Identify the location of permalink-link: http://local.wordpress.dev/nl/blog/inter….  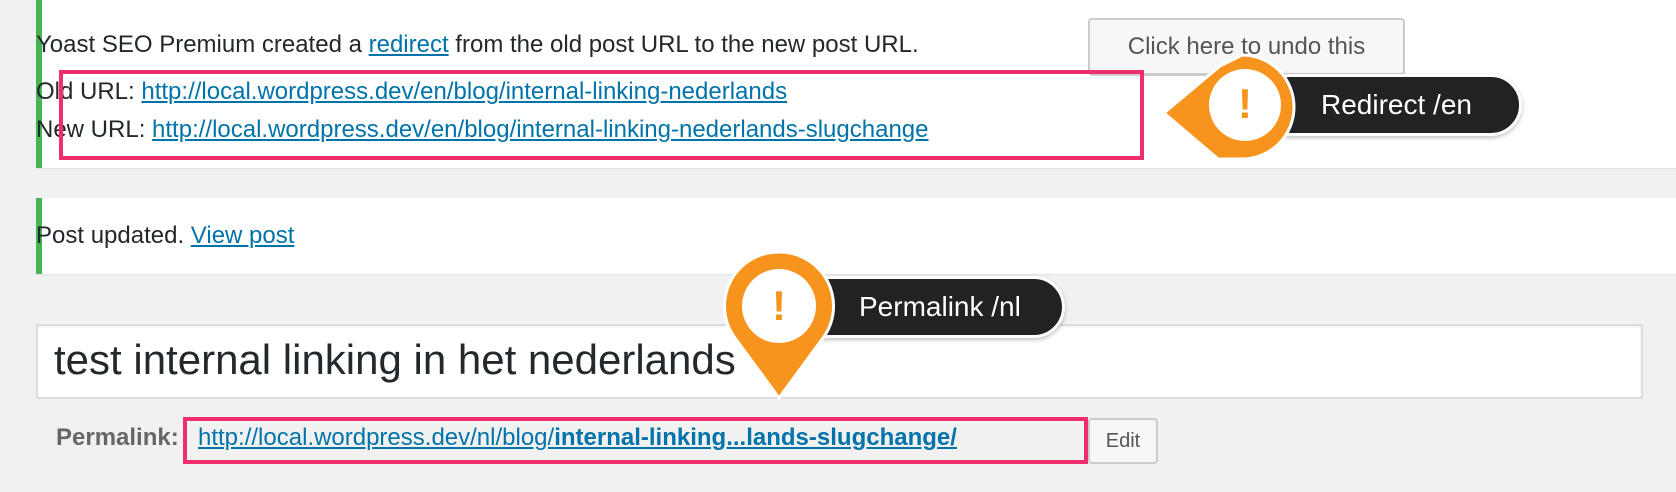
(577, 438).